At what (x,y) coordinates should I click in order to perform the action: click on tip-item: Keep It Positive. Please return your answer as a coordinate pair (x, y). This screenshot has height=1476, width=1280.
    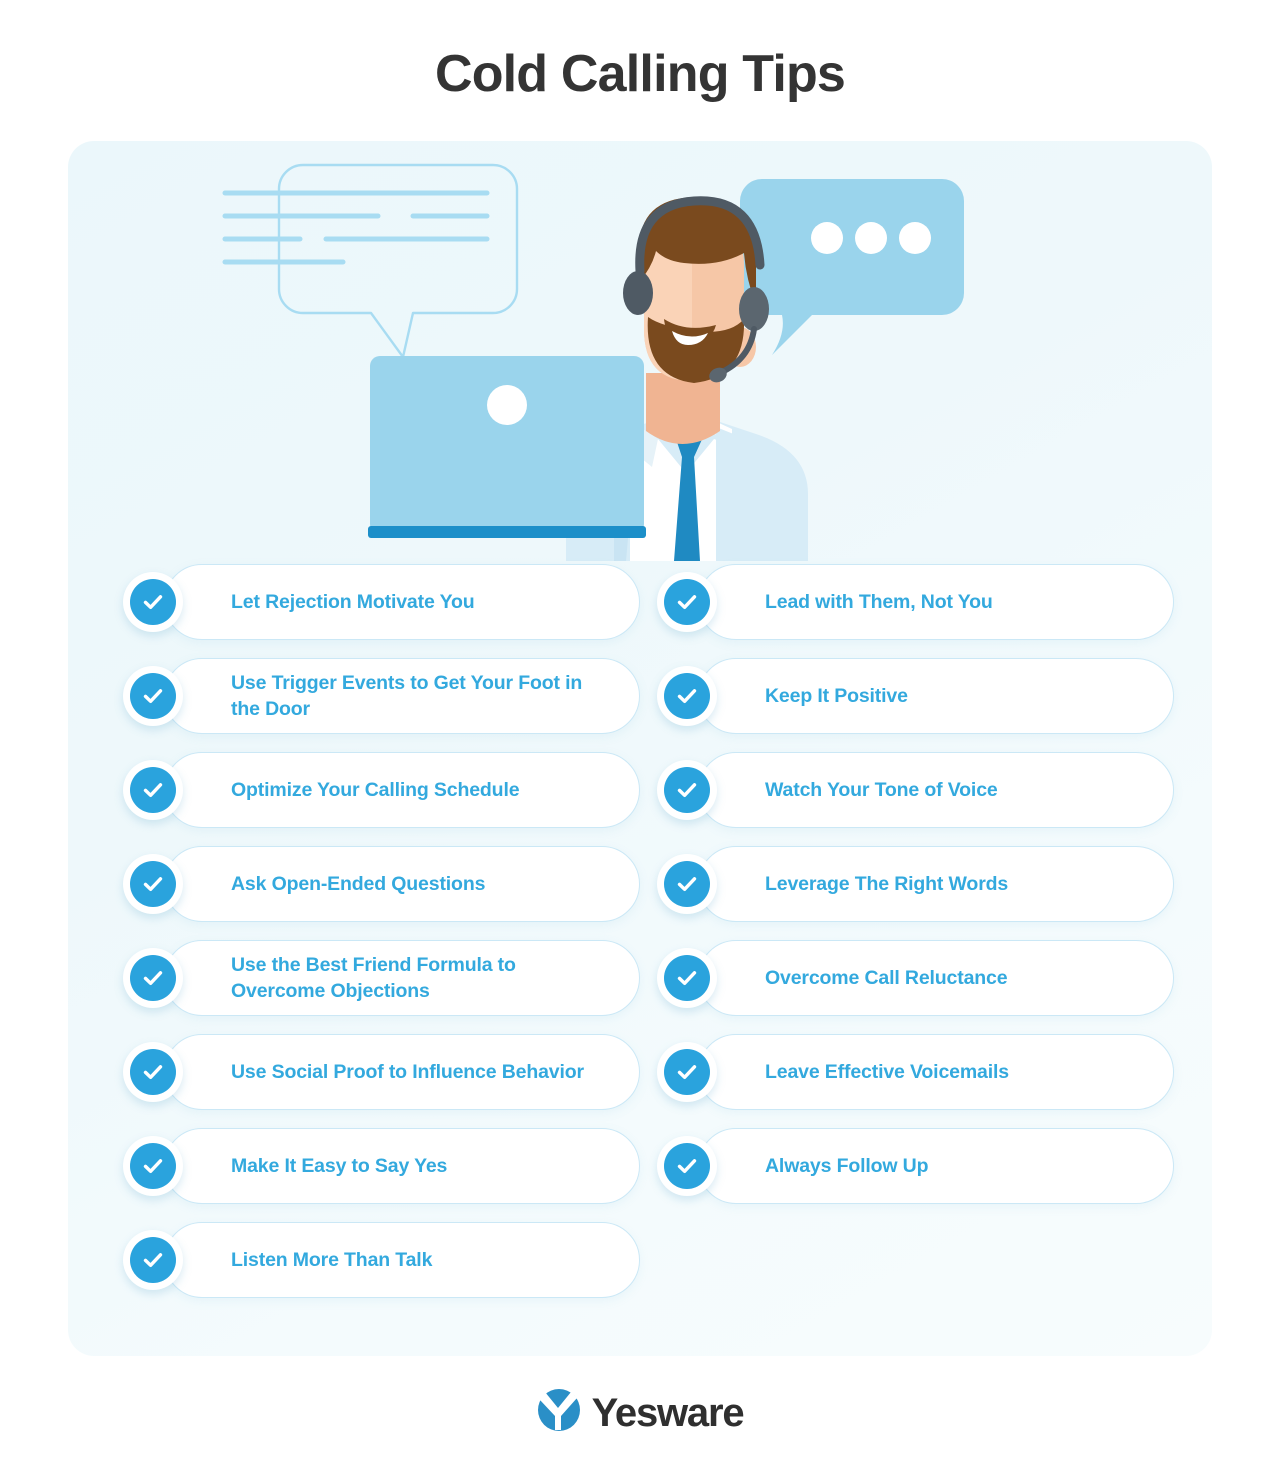
    Looking at the image, I should click on (915, 696).